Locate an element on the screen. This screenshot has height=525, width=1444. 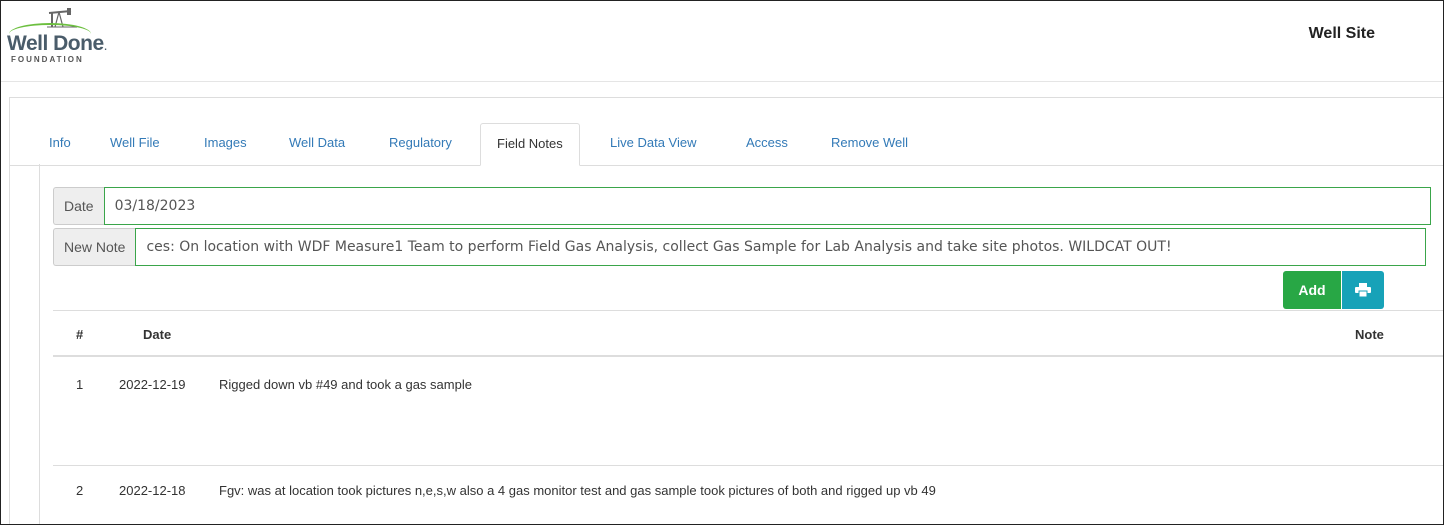
tab-access: Access is located at coordinates (767, 143).